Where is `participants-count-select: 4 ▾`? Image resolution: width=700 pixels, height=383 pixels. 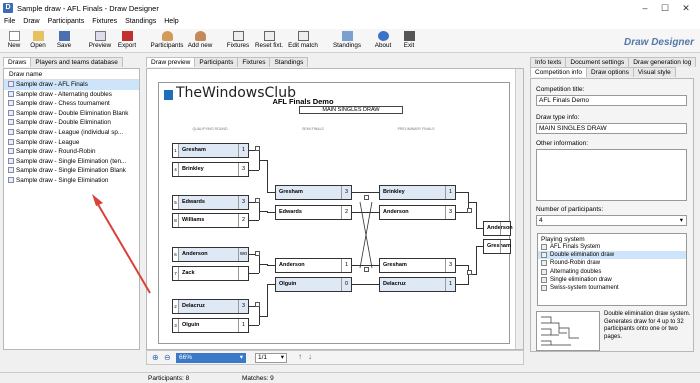 participants-count-select: 4 ▾ is located at coordinates (611, 220).